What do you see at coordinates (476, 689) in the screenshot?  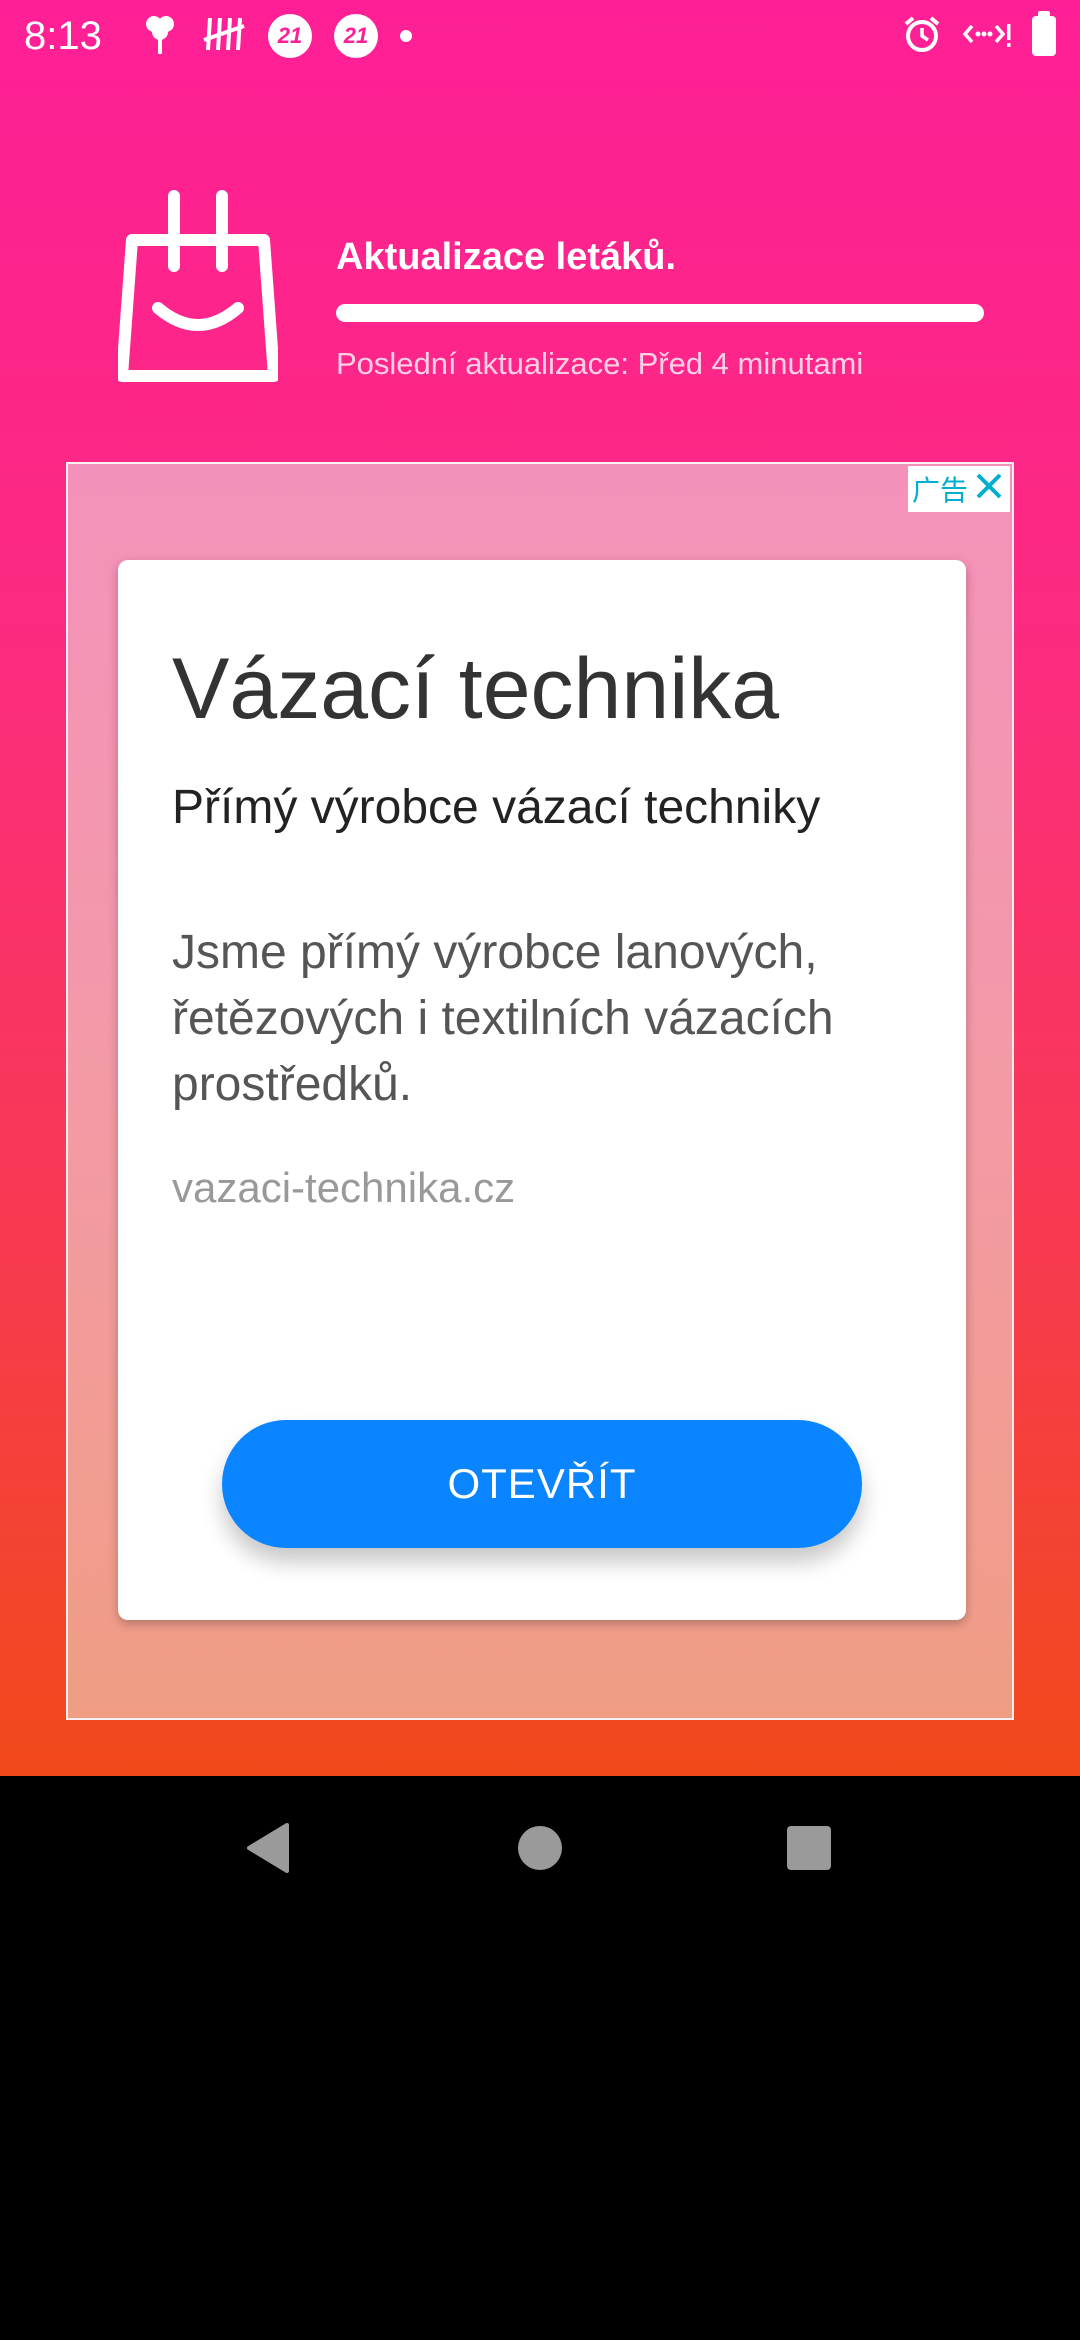 I see `ad-headline: Vázací technika` at bounding box center [476, 689].